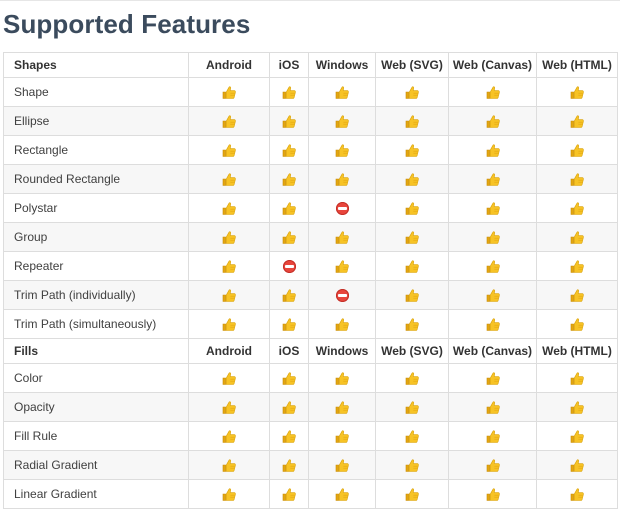 The width and height of the screenshot is (620, 516). I want to click on feature-name: Fill Rule, so click(96, 436).